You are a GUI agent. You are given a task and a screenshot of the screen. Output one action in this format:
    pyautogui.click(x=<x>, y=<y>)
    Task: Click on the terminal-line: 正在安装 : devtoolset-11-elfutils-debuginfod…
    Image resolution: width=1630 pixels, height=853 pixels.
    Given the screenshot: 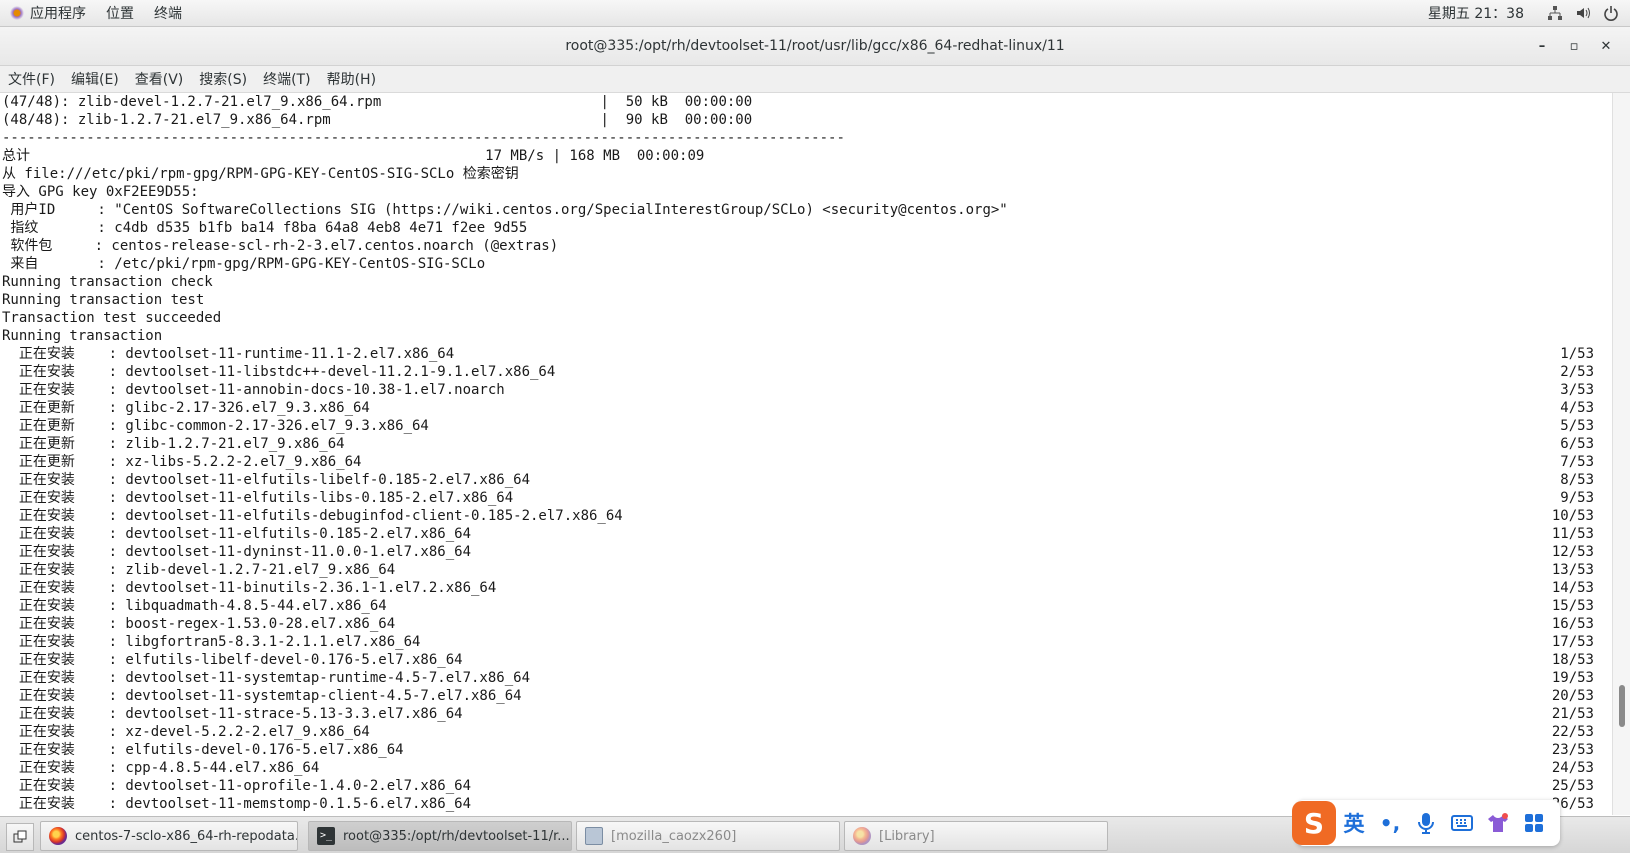 What is the action you would take?
    pyautogui.click(x=806, y=516)
    